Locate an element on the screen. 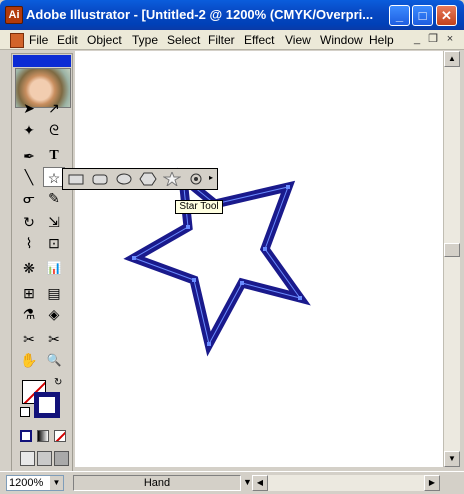 The height and width of the screenshot is (494, 464). paintbrush-tool-icon: ᓂ is located at coordinates (29, 198).